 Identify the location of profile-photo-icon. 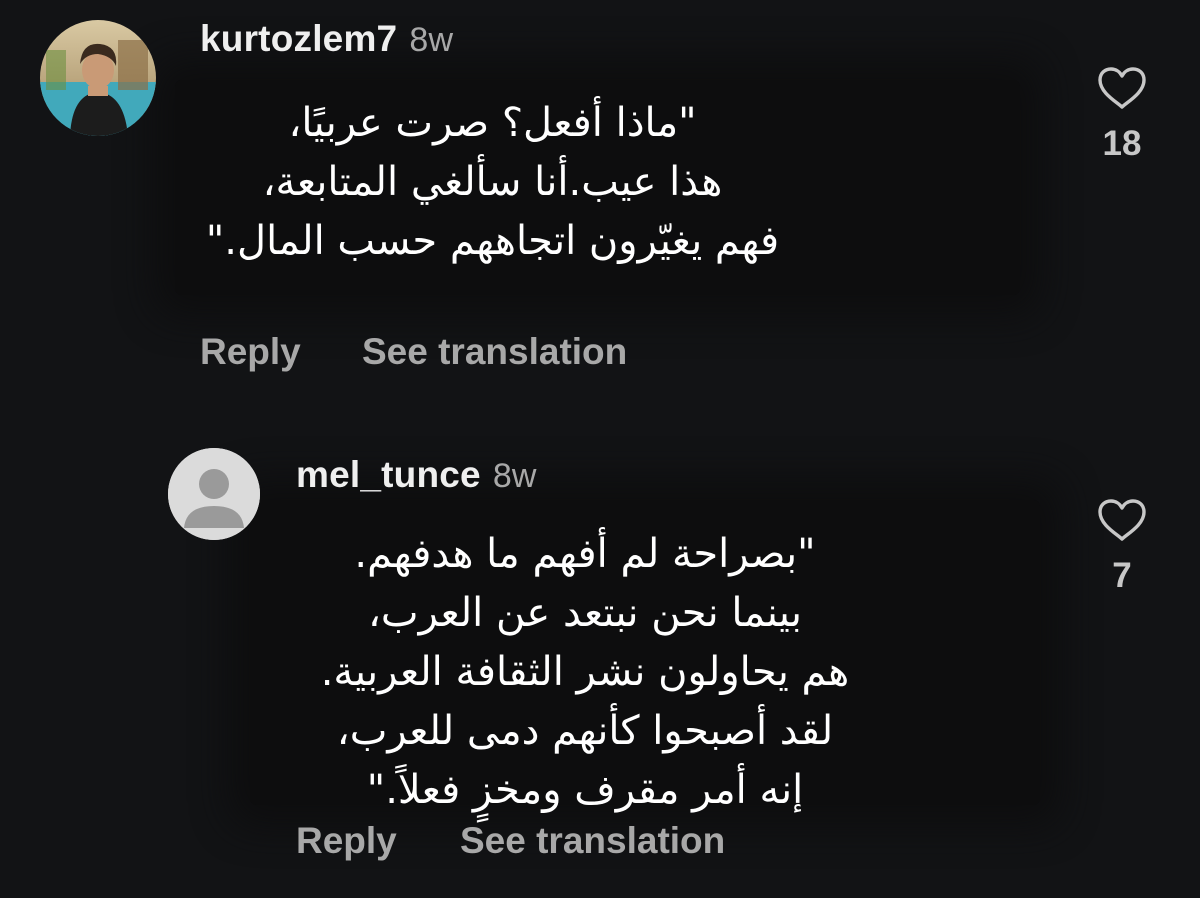
(98, 78).